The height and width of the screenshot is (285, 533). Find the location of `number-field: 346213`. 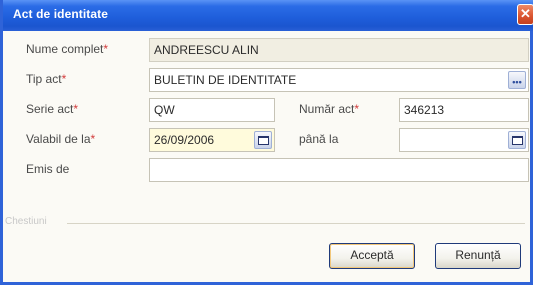

number-field: 346213 is located at coordinates (464, 110).